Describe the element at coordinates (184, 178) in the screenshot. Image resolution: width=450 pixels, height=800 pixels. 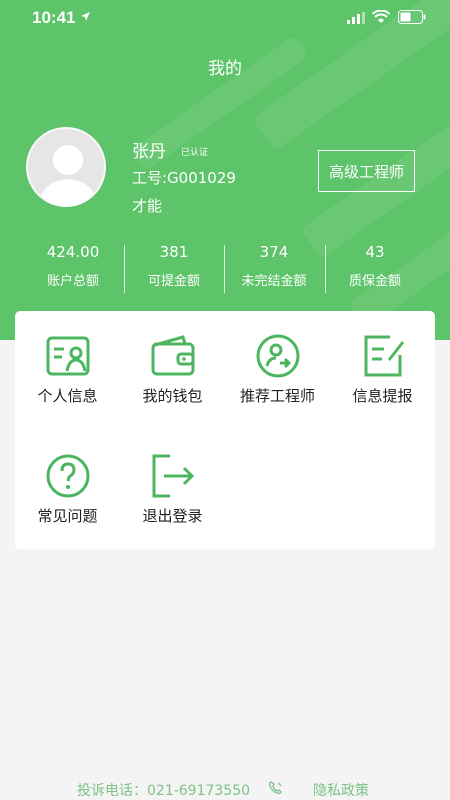
I see `employee-number: 工号:G001029` at that location.